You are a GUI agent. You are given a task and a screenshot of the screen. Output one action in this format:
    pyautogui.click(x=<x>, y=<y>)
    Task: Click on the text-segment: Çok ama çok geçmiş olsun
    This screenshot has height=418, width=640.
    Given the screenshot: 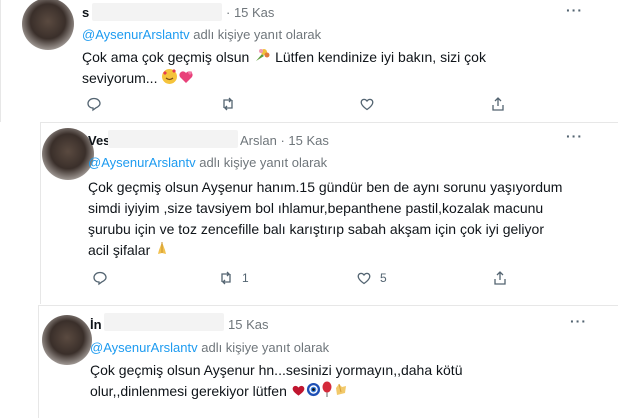 What is the action you would take?
    pyautogui.click(x=166, y=57)
    